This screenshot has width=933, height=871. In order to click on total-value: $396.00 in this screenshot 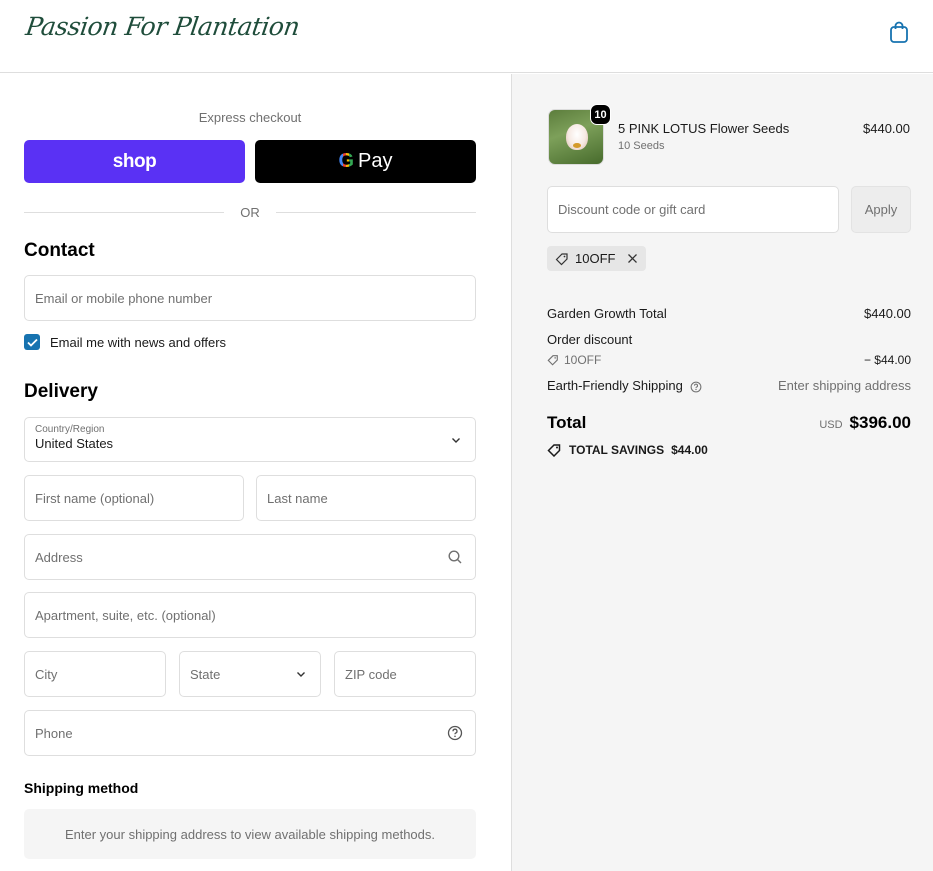, I will do `click(880, 422)`.